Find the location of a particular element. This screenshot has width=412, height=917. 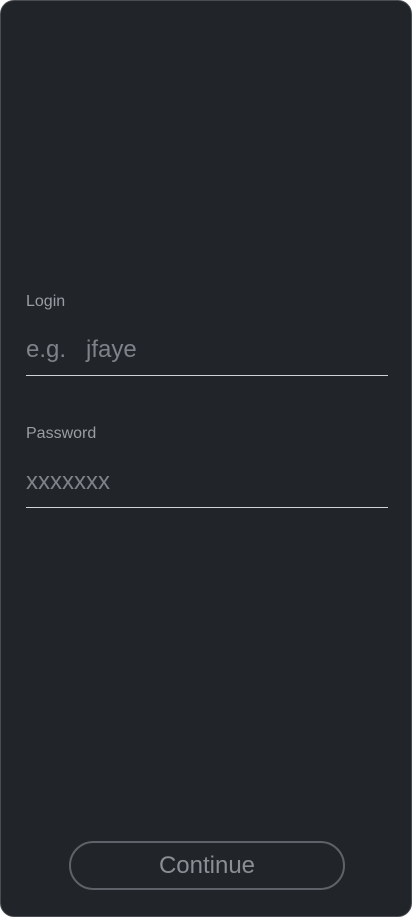

continue-button: Continue is located at coordinates (207, 865).